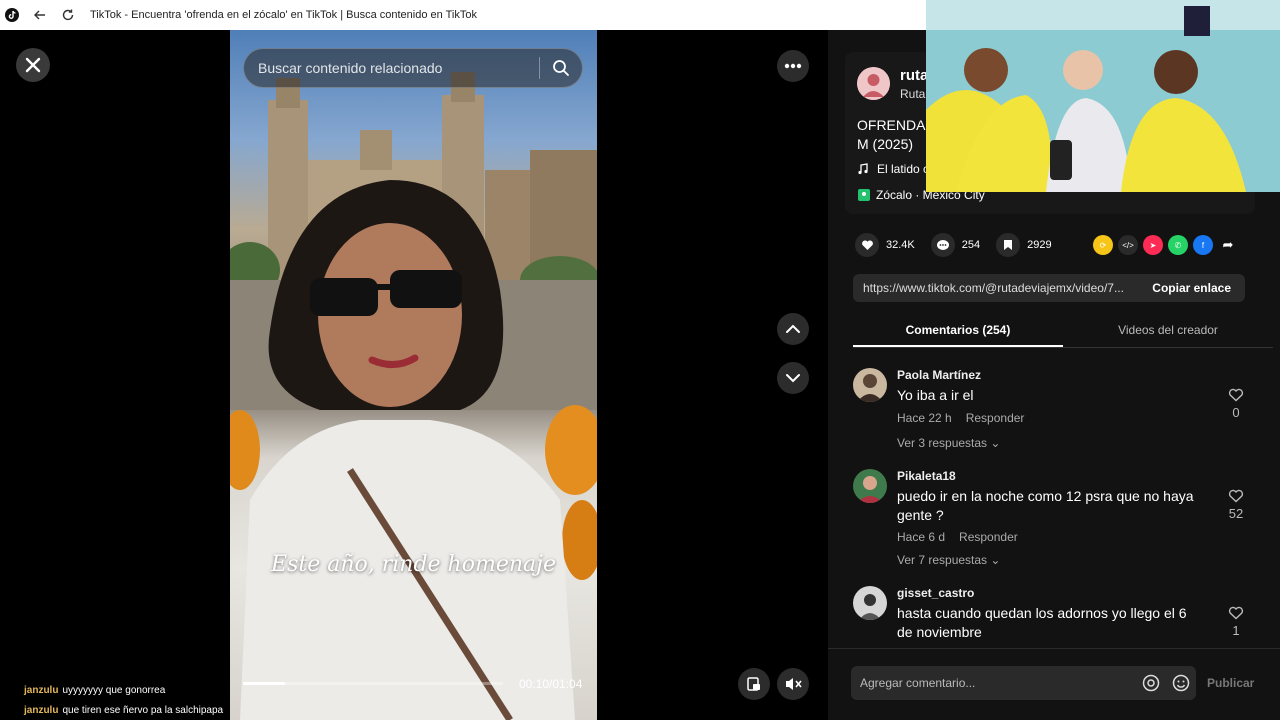 The image size is (1280, 720). Describe the element at coordinates (914, 75) in the screenshot. I see `author-name: ruta` at that location.